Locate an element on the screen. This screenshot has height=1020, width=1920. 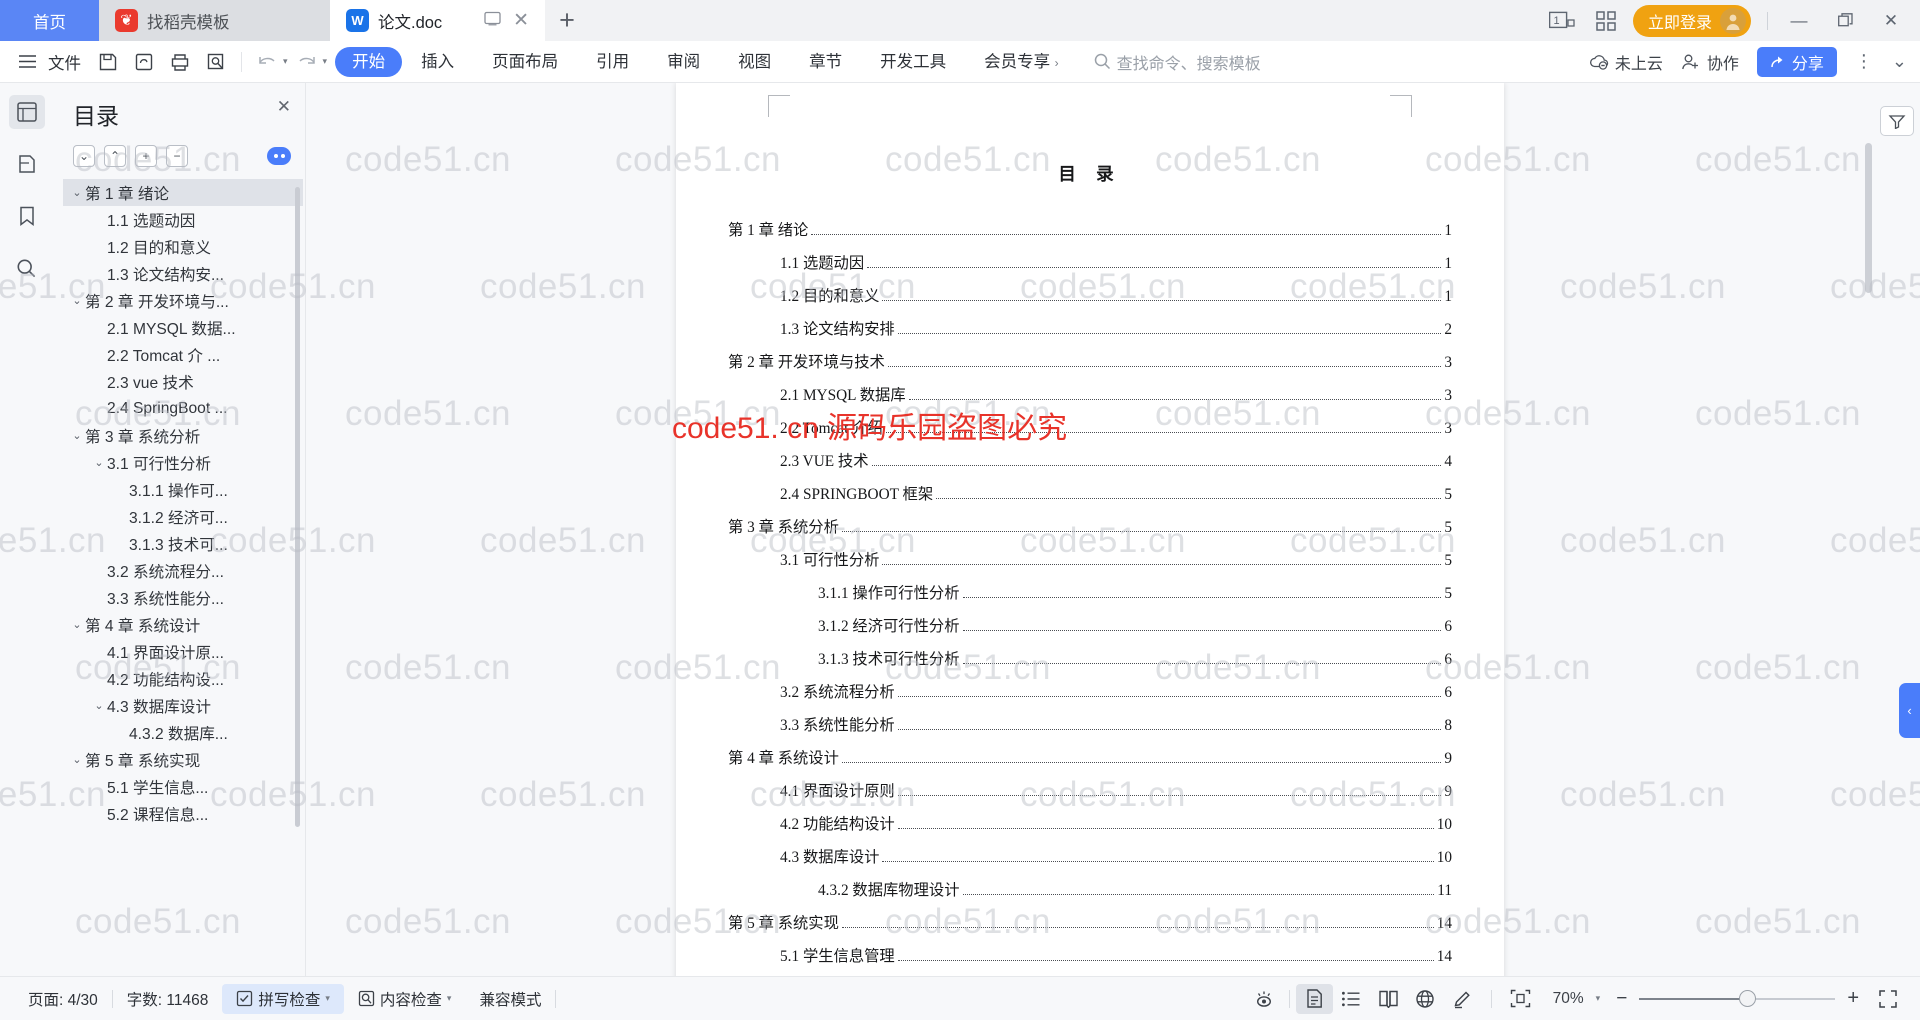
login-button: 立即登录 is located at coordinates (1691, 20).